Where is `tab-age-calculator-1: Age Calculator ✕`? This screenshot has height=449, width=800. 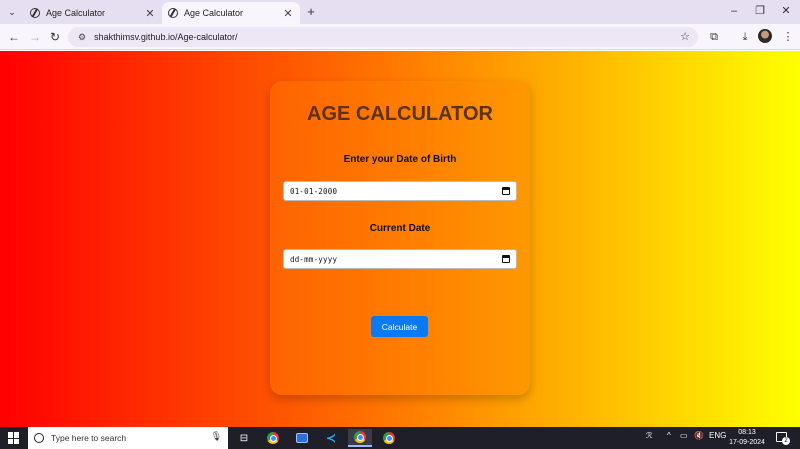 tab-age-calculator-1: Age Calculator ✕ is located at coordinates (93, 13).